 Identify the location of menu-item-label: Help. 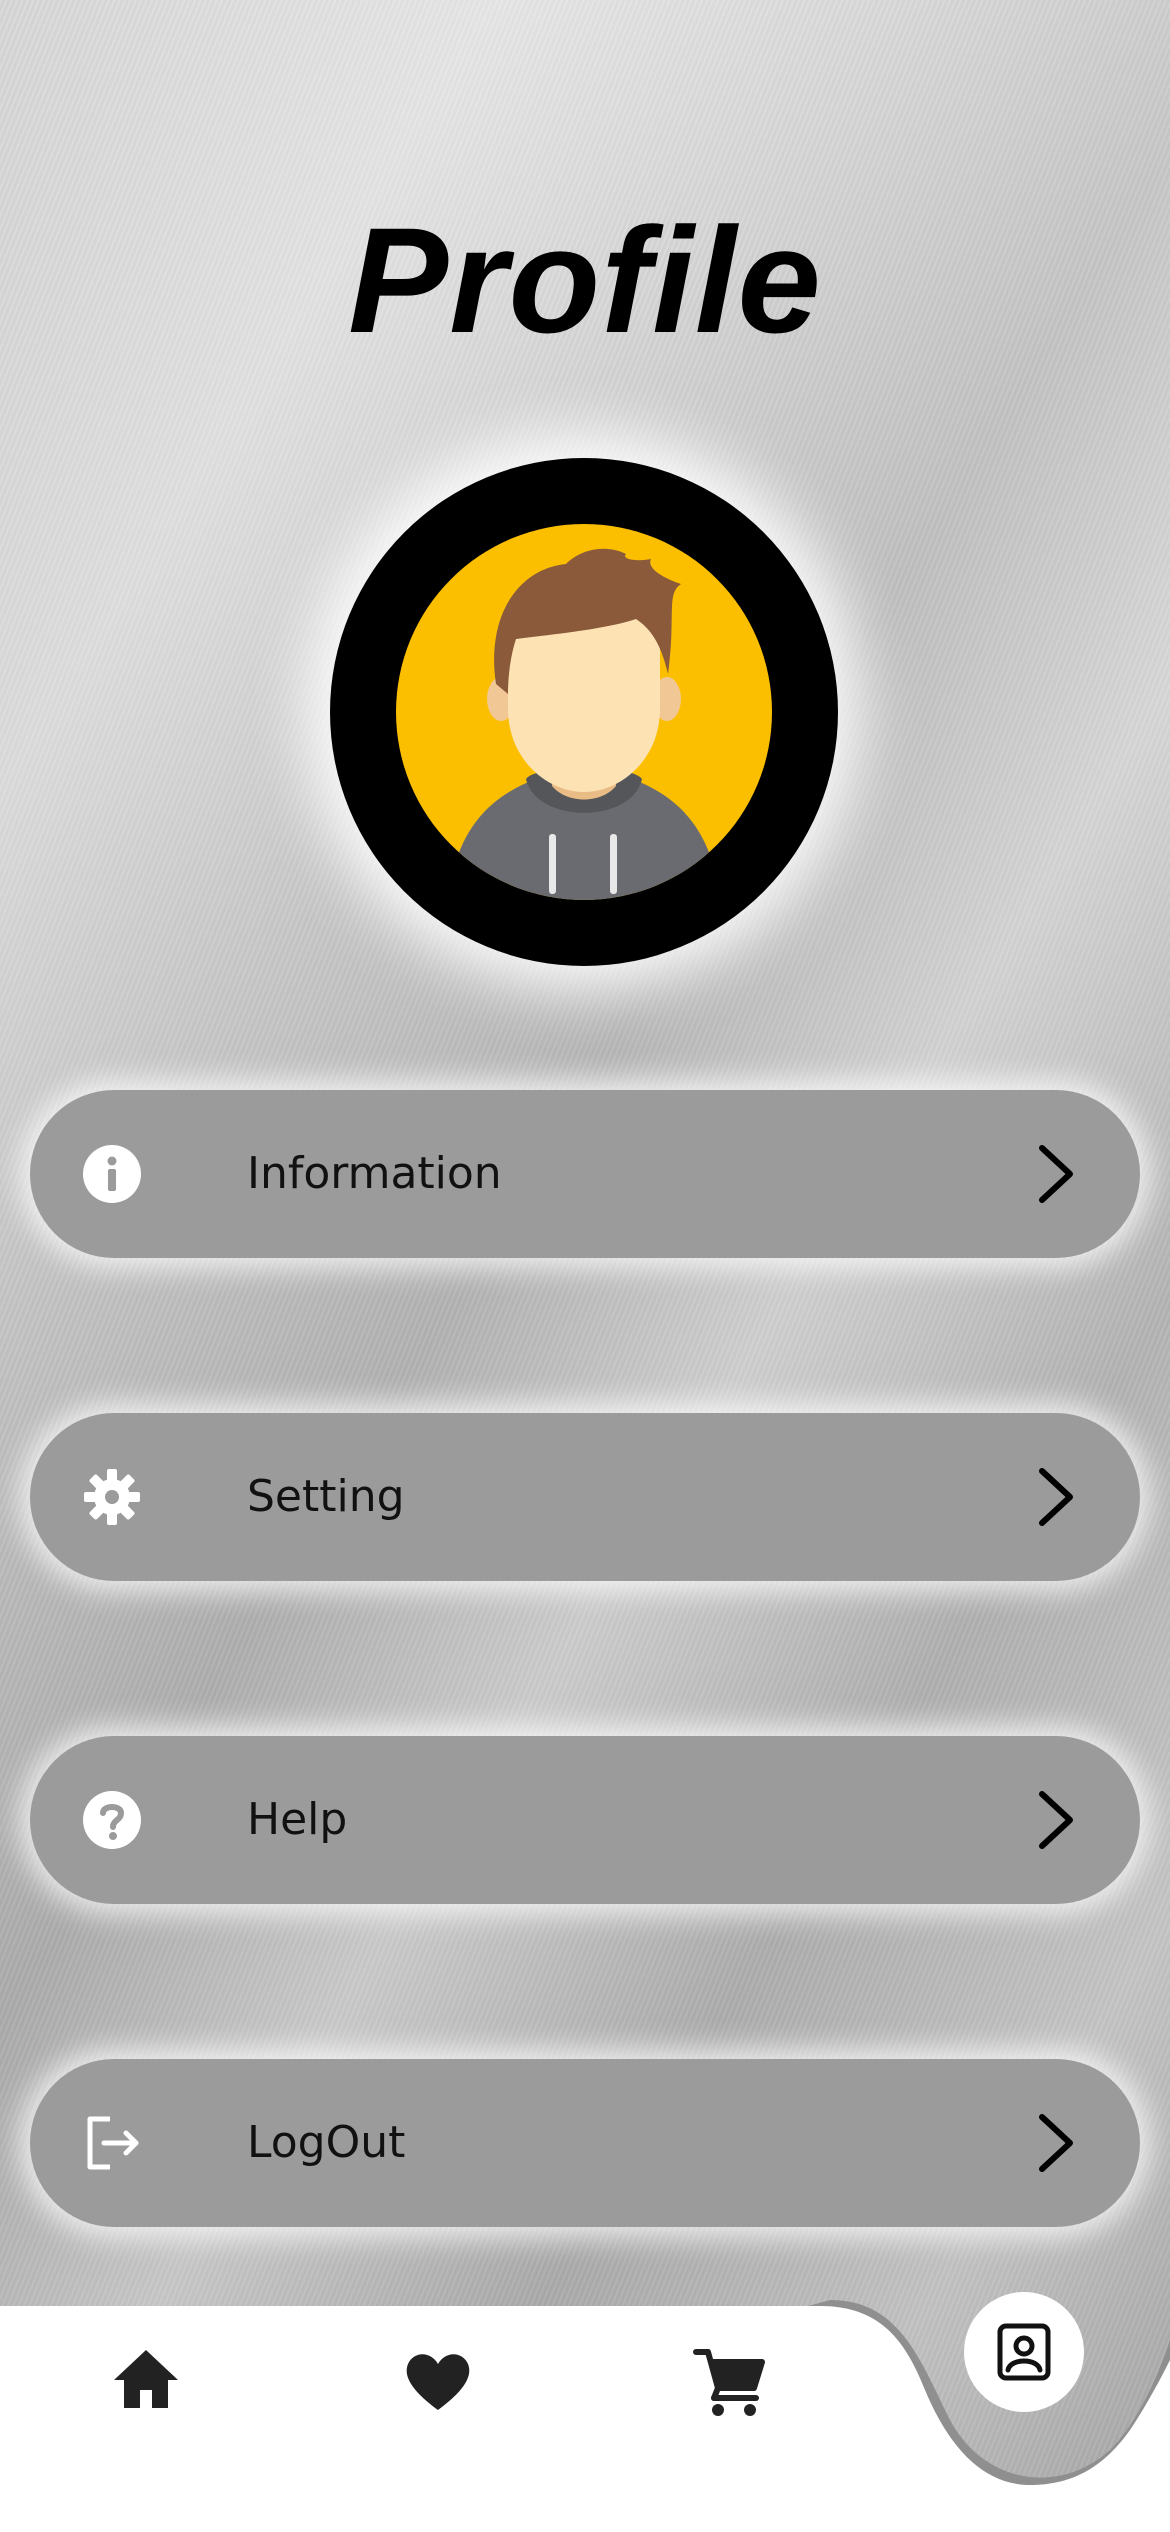
(297, 1819).